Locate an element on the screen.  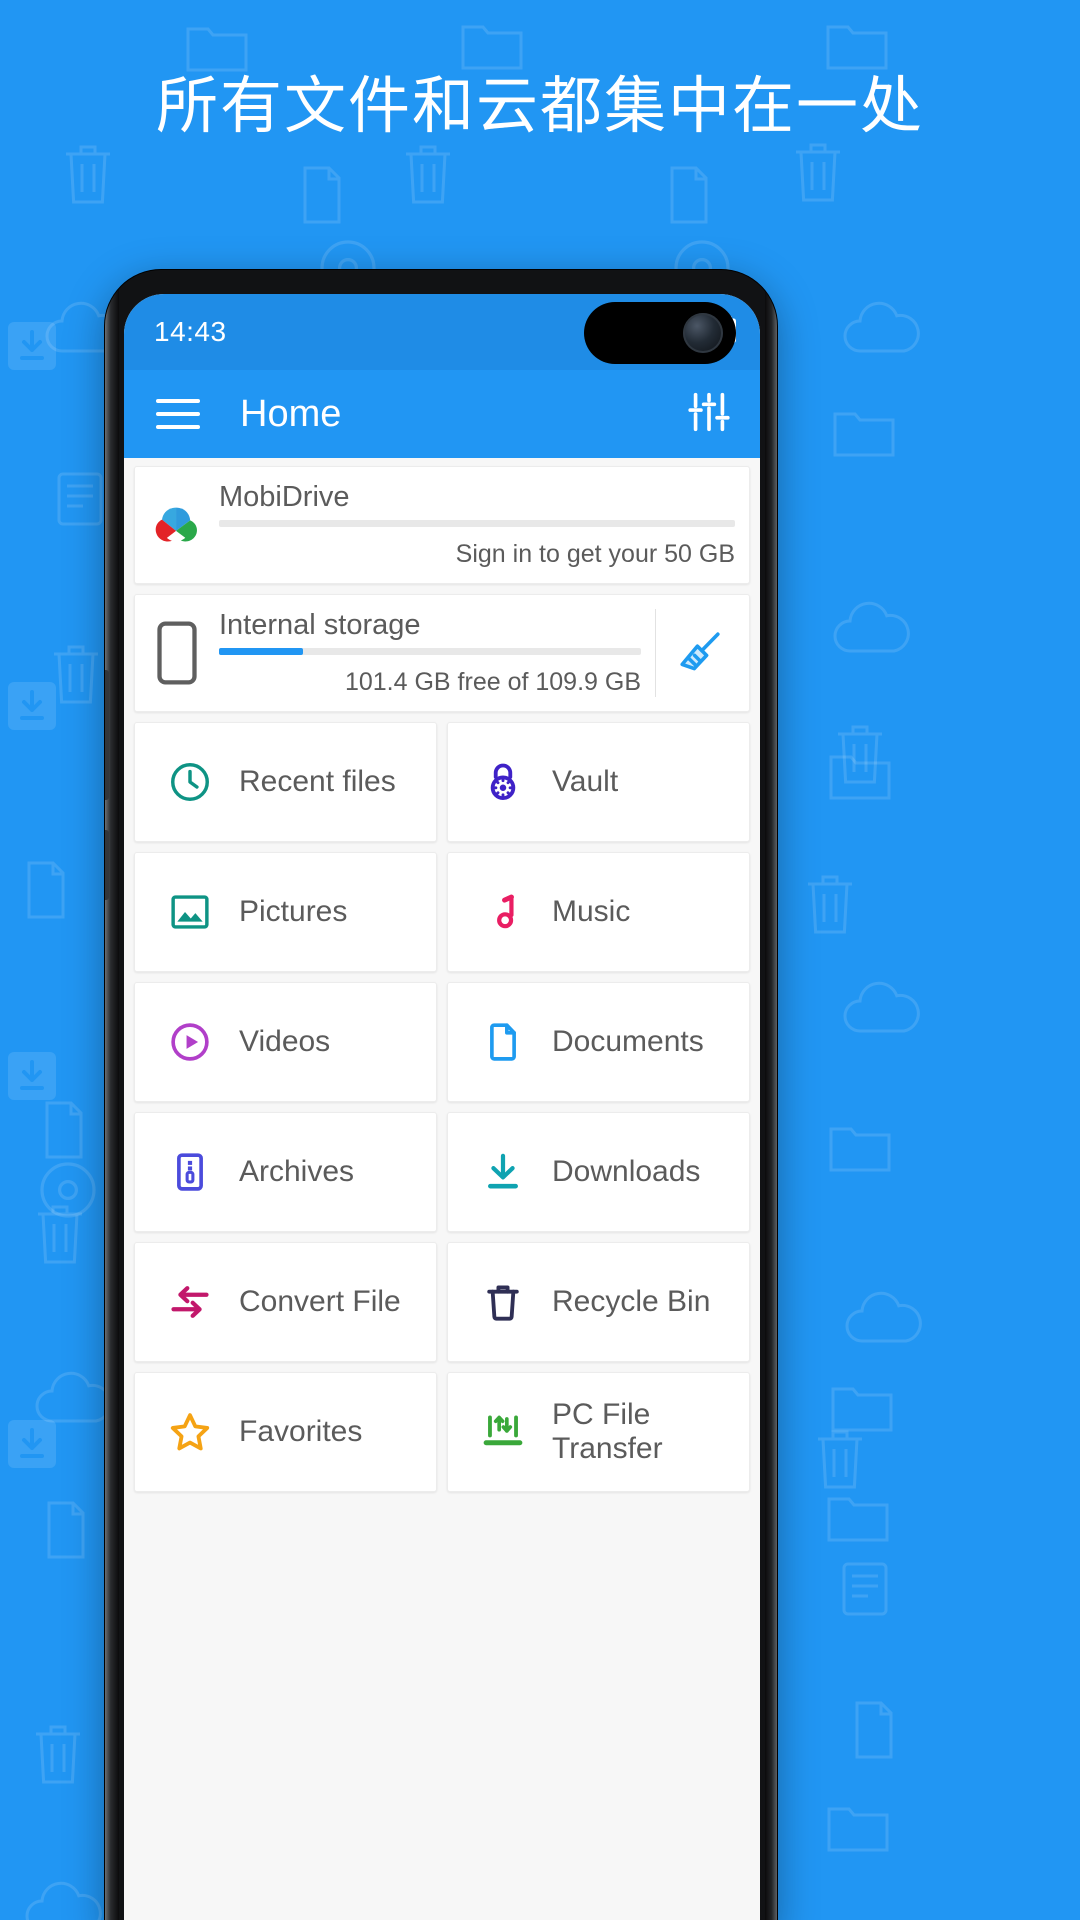
status-bar-clock: 14:43 is located at coordinates (190, 331).